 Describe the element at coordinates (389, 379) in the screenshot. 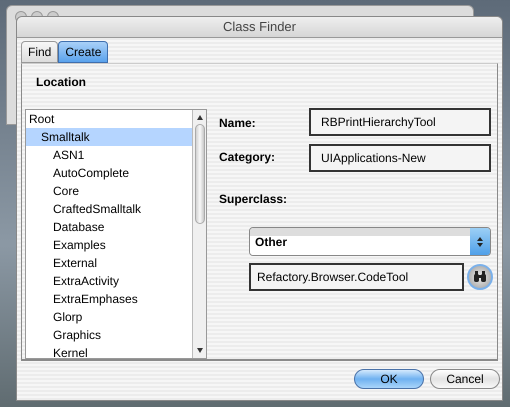

I see `dialog-button: OK` at that location.